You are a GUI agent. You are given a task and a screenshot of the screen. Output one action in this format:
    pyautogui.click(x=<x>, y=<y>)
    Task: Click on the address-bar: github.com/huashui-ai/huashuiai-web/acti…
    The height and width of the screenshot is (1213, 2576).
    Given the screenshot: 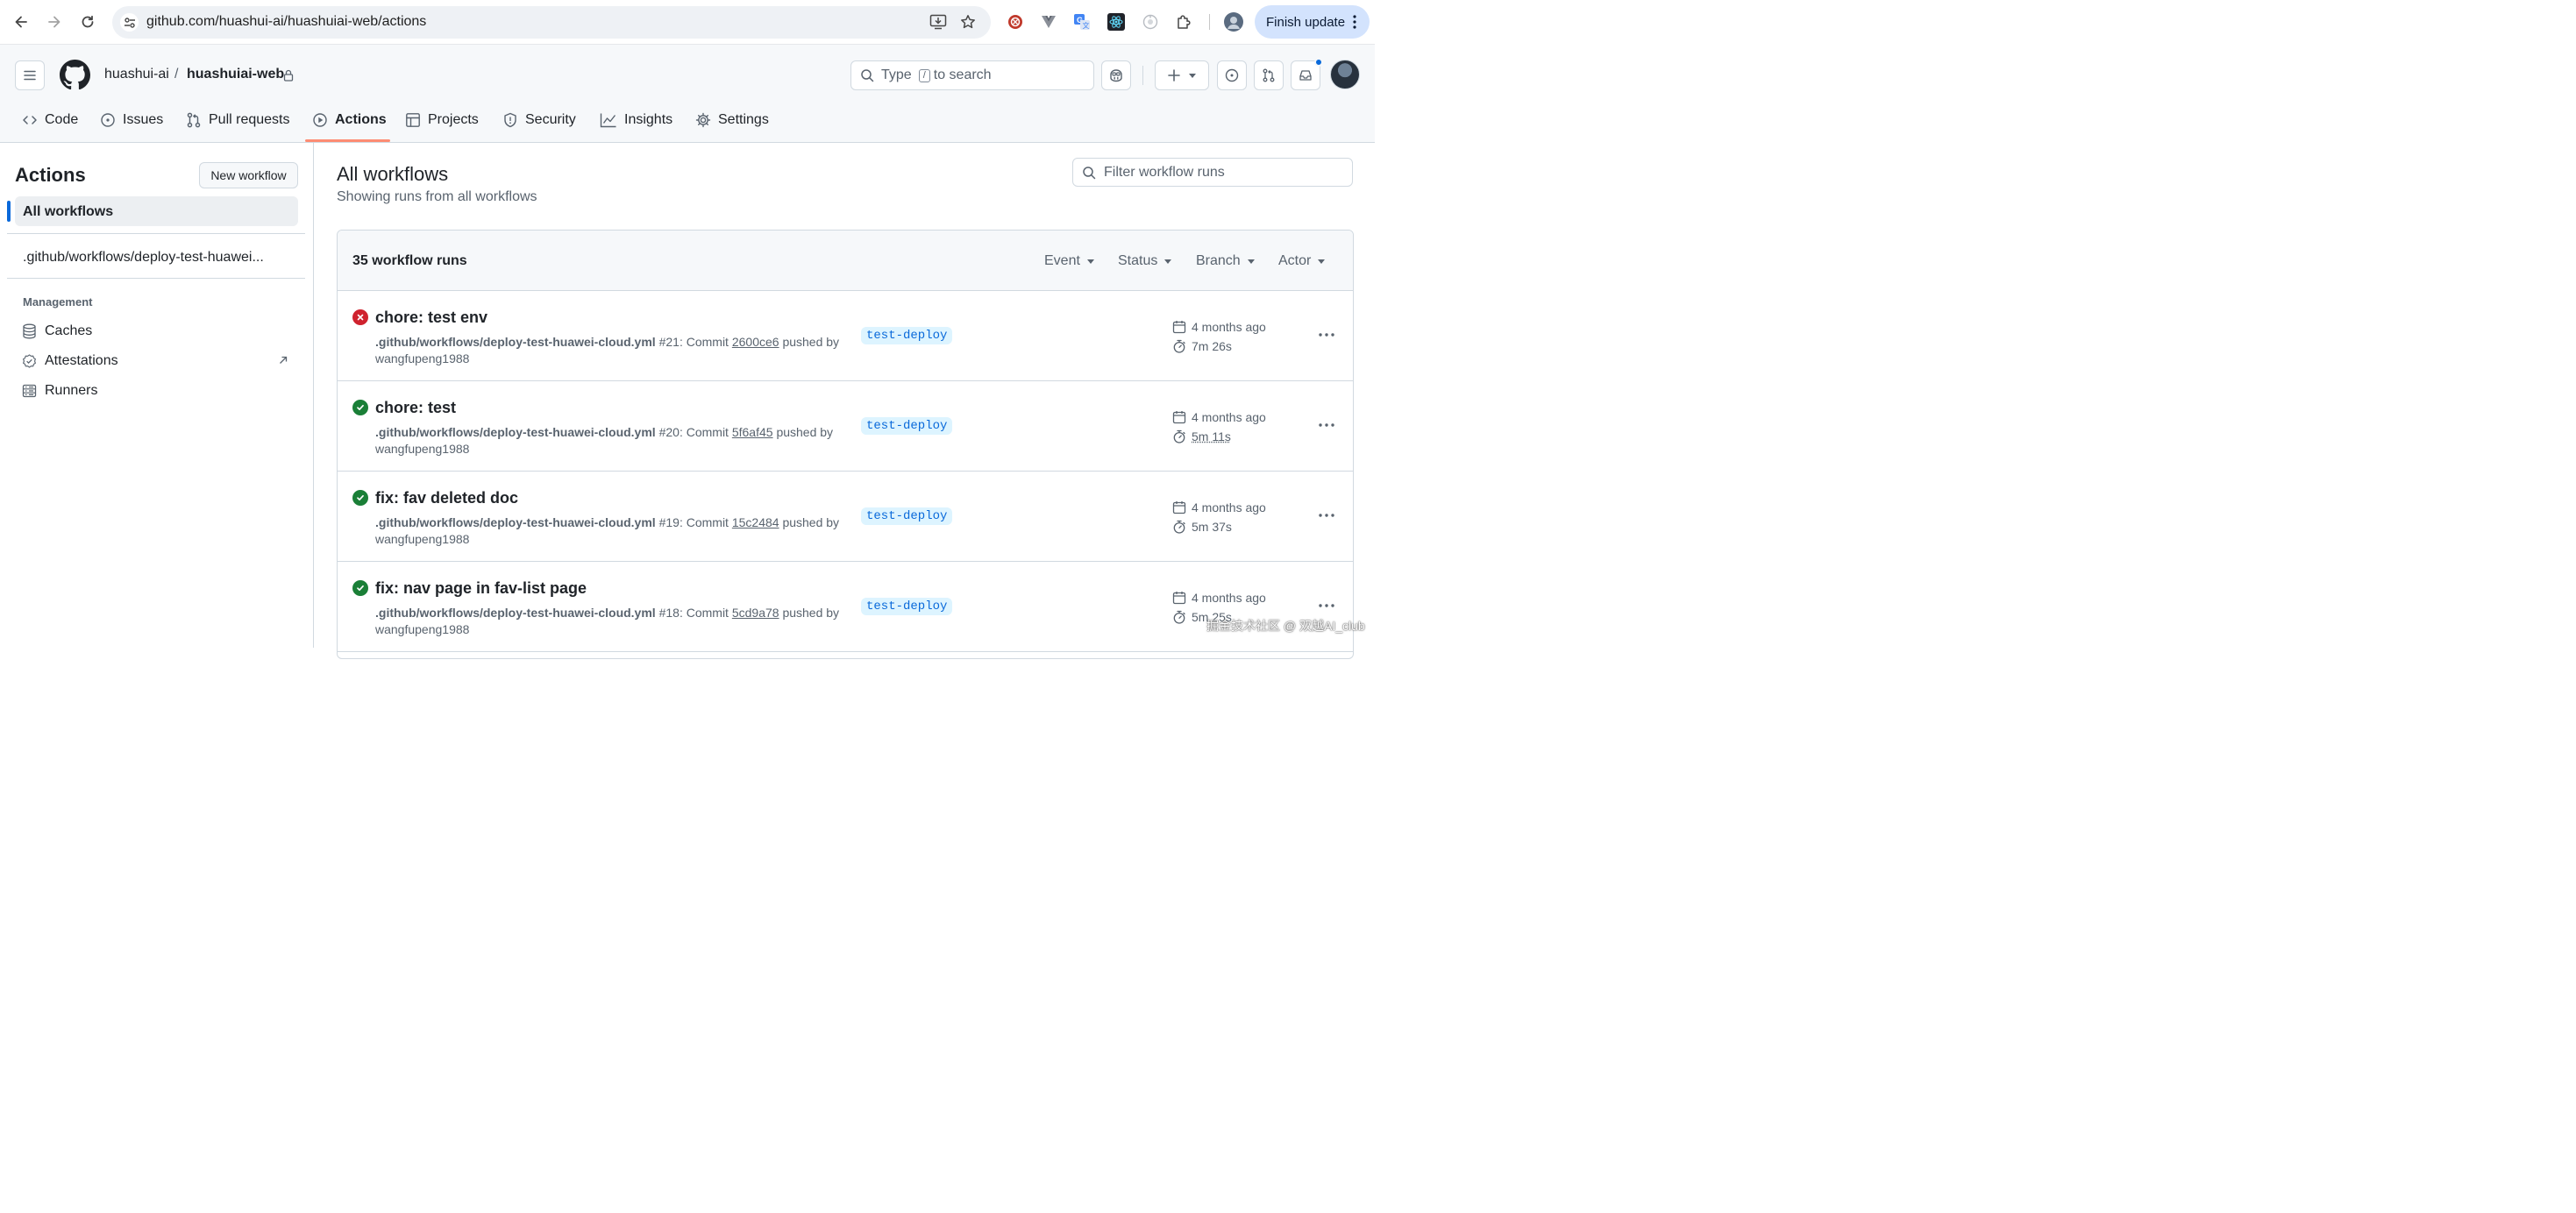 What is the action you would take?
    pyautogui.click(x=551, y=22)
    